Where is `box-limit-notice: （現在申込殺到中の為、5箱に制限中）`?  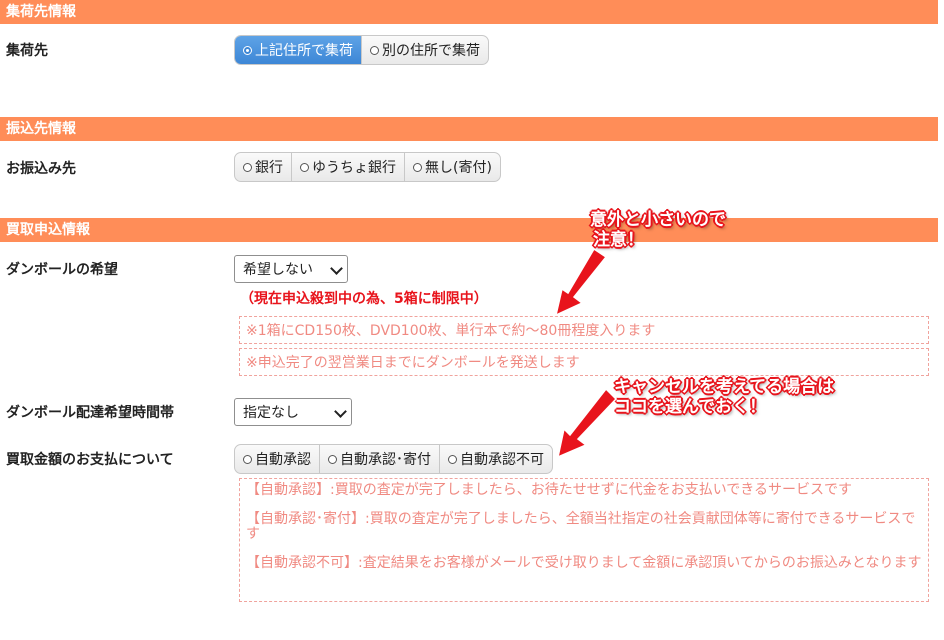 box-limit-notice: （現在申込殺到中の為、5箱に制限中） is located at coordinates (364, 299).